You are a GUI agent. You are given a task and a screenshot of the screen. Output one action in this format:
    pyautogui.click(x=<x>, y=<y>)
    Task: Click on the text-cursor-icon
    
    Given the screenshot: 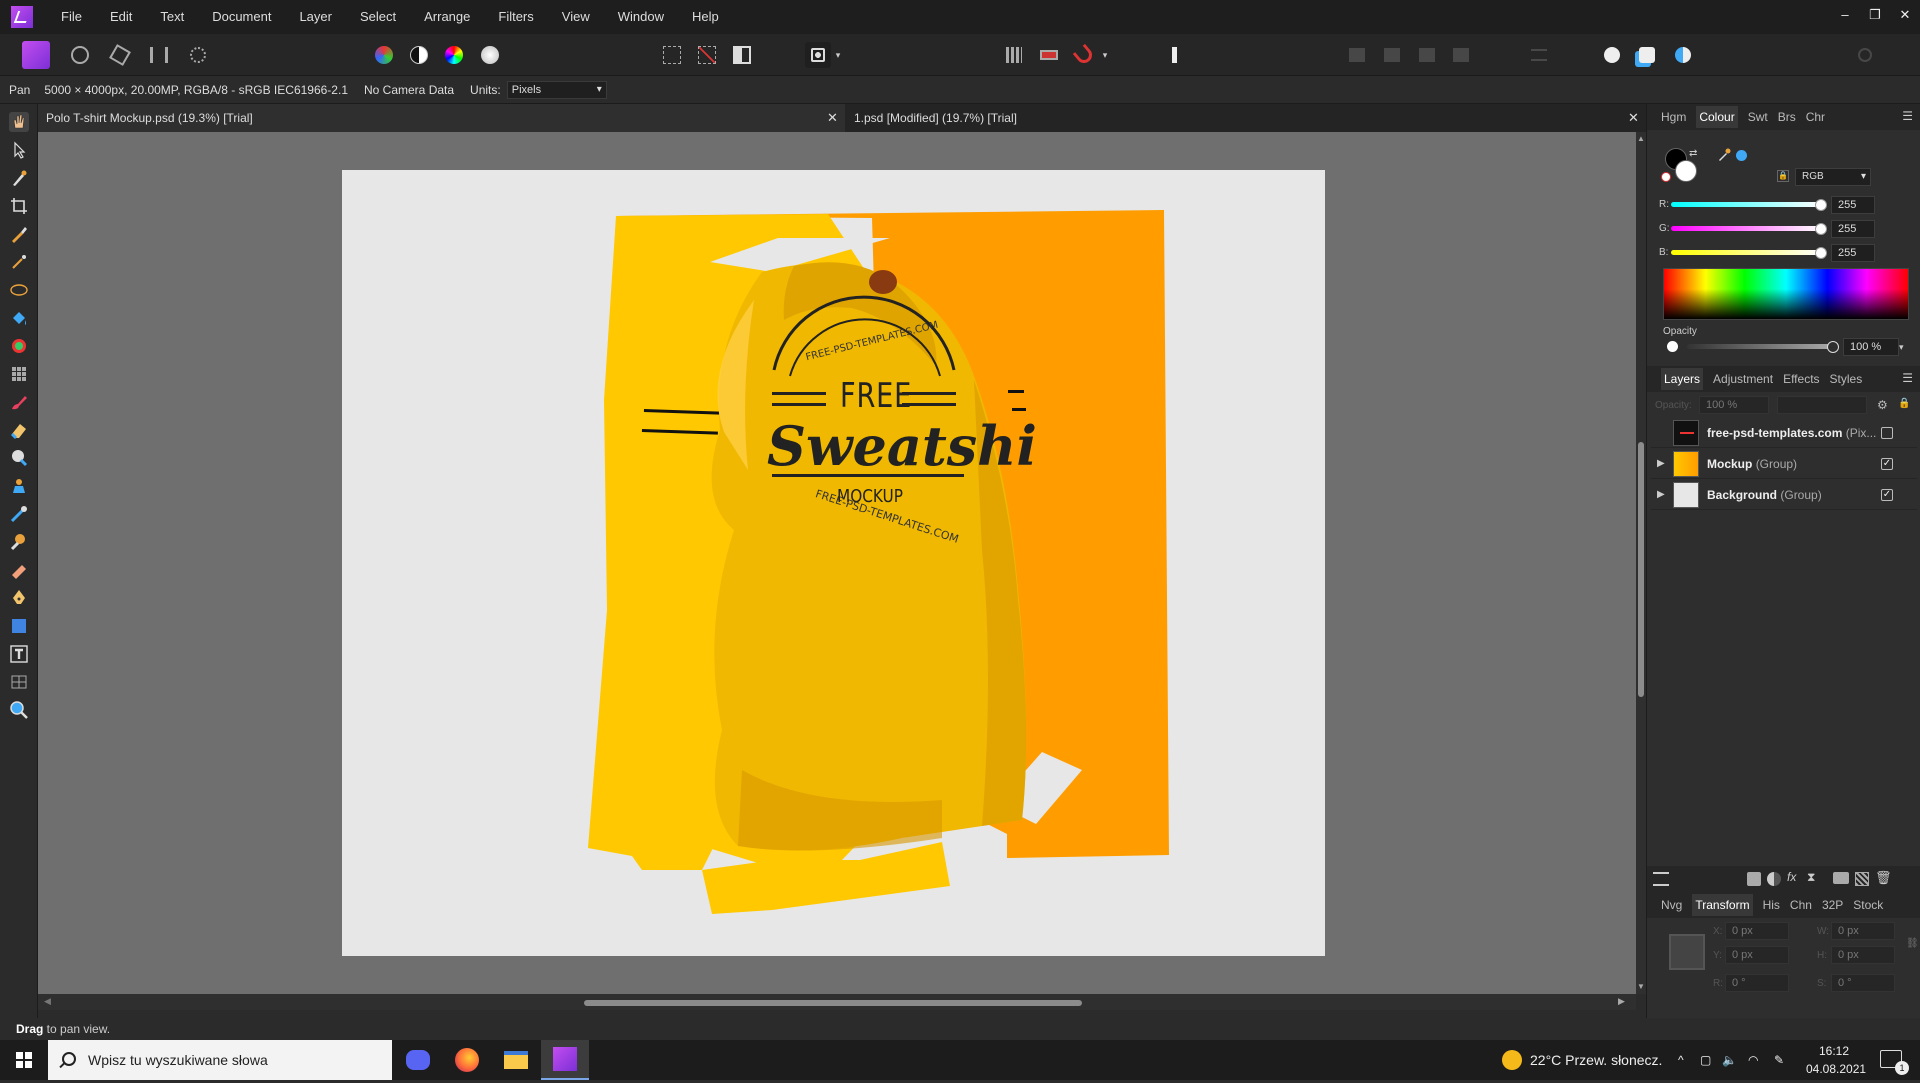 What is the action you would take?
    pyautogui.click(x=1174, y=55)
    